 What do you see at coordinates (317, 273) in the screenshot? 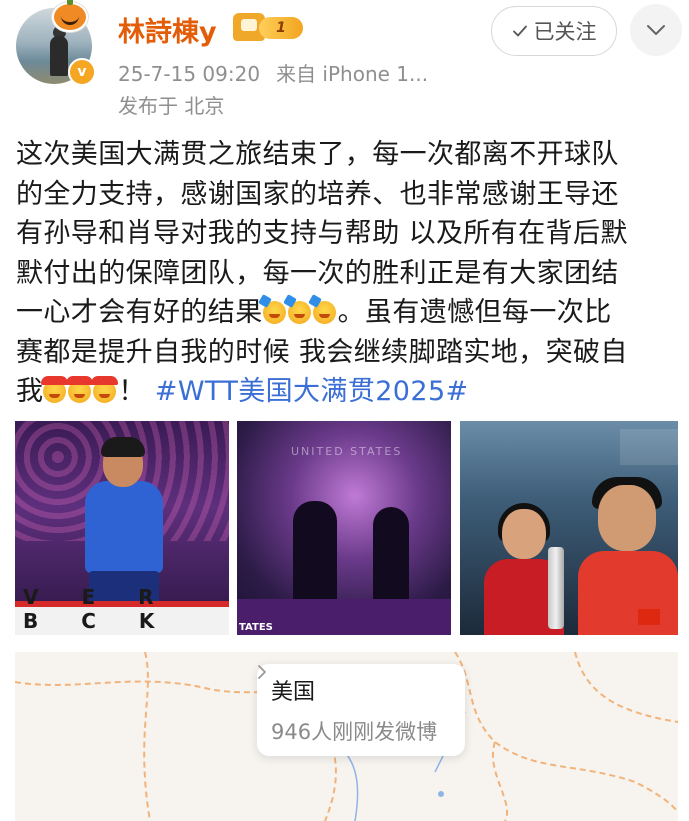
I see `post-line: 默付出的保障团队，每一次的胜利正是有大家团结` at bounding box center [317, 273].